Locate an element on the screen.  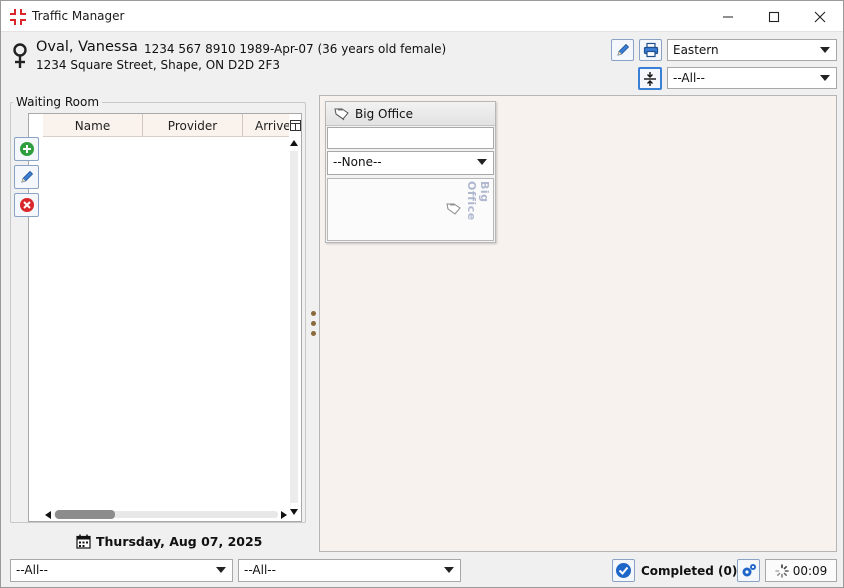
scroll-left-icon is located at coordinates (48, 515).